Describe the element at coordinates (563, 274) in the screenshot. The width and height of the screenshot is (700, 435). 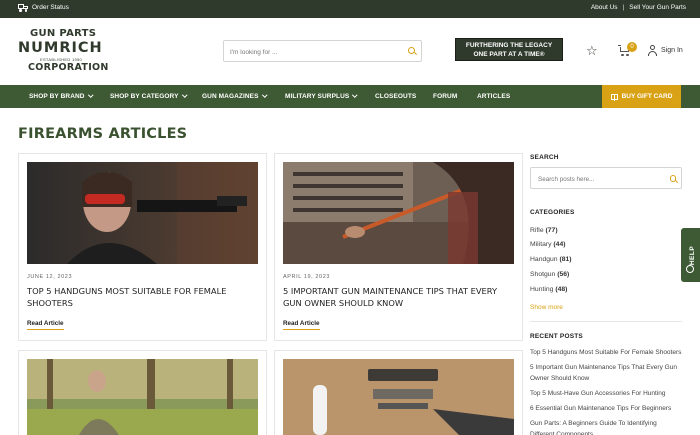
I see `category-count: (56)` at that location.